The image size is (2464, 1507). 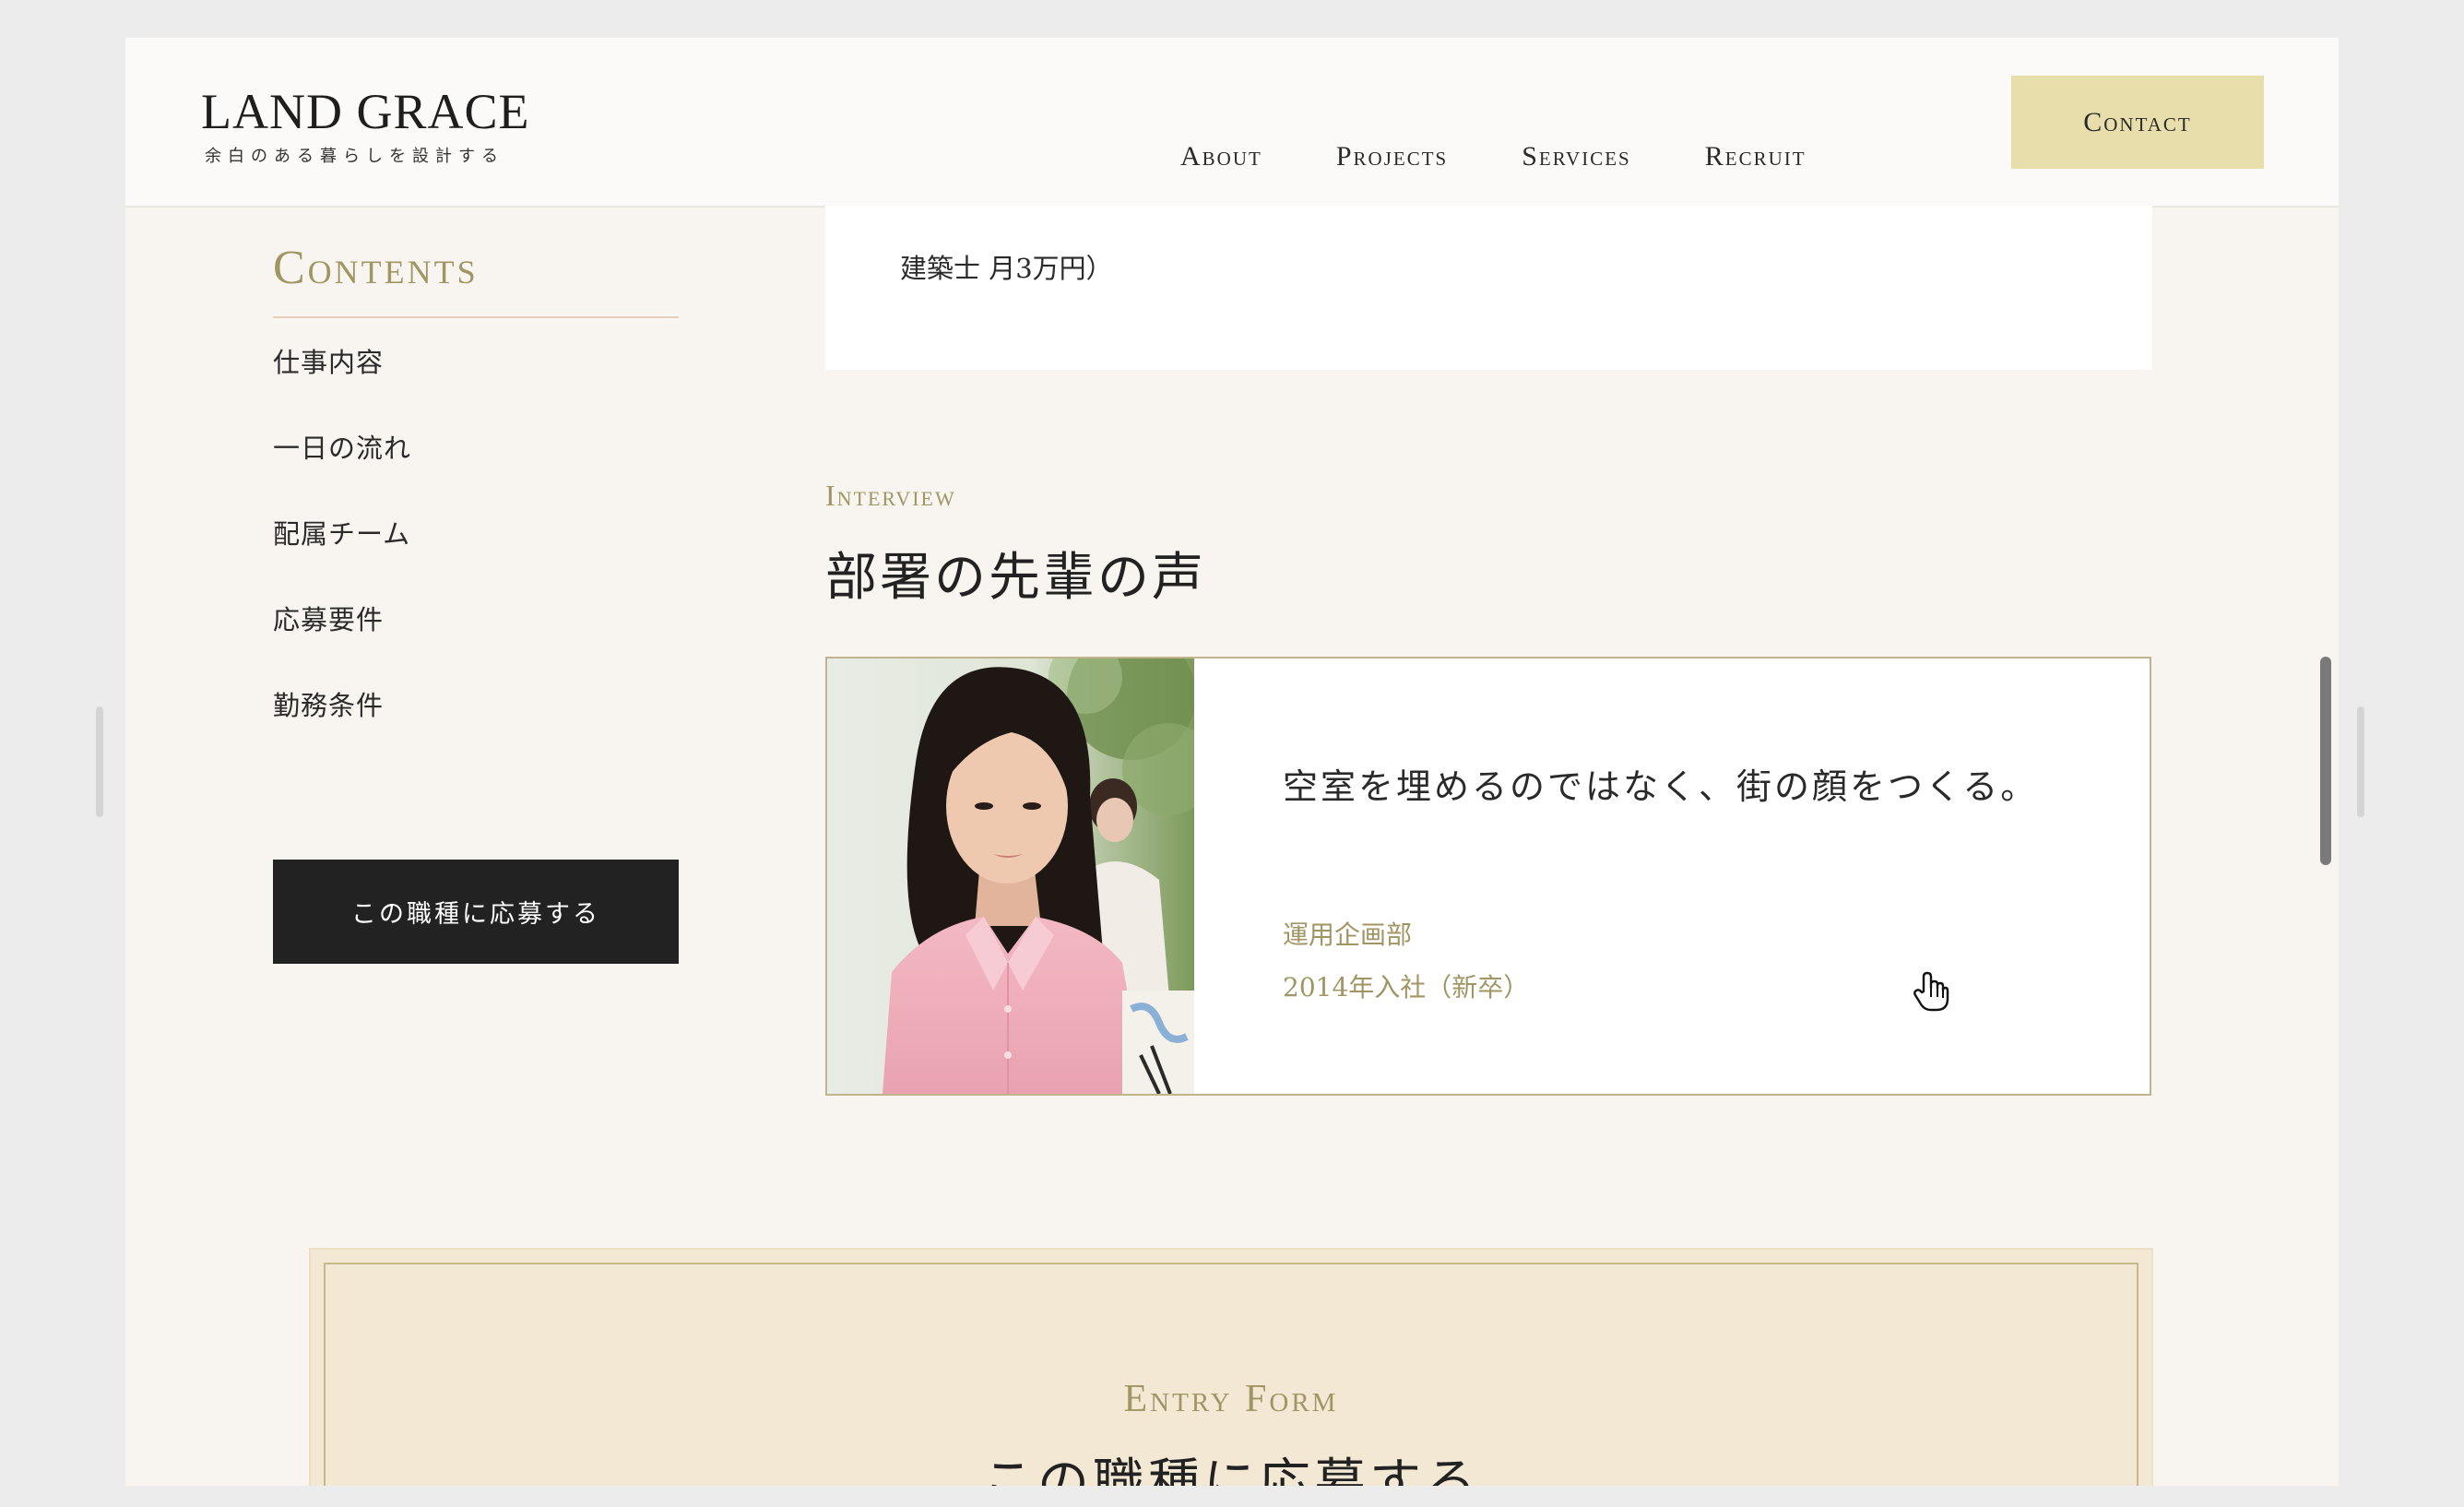 I want to click on contents-divider, so click(x=476, y=317).